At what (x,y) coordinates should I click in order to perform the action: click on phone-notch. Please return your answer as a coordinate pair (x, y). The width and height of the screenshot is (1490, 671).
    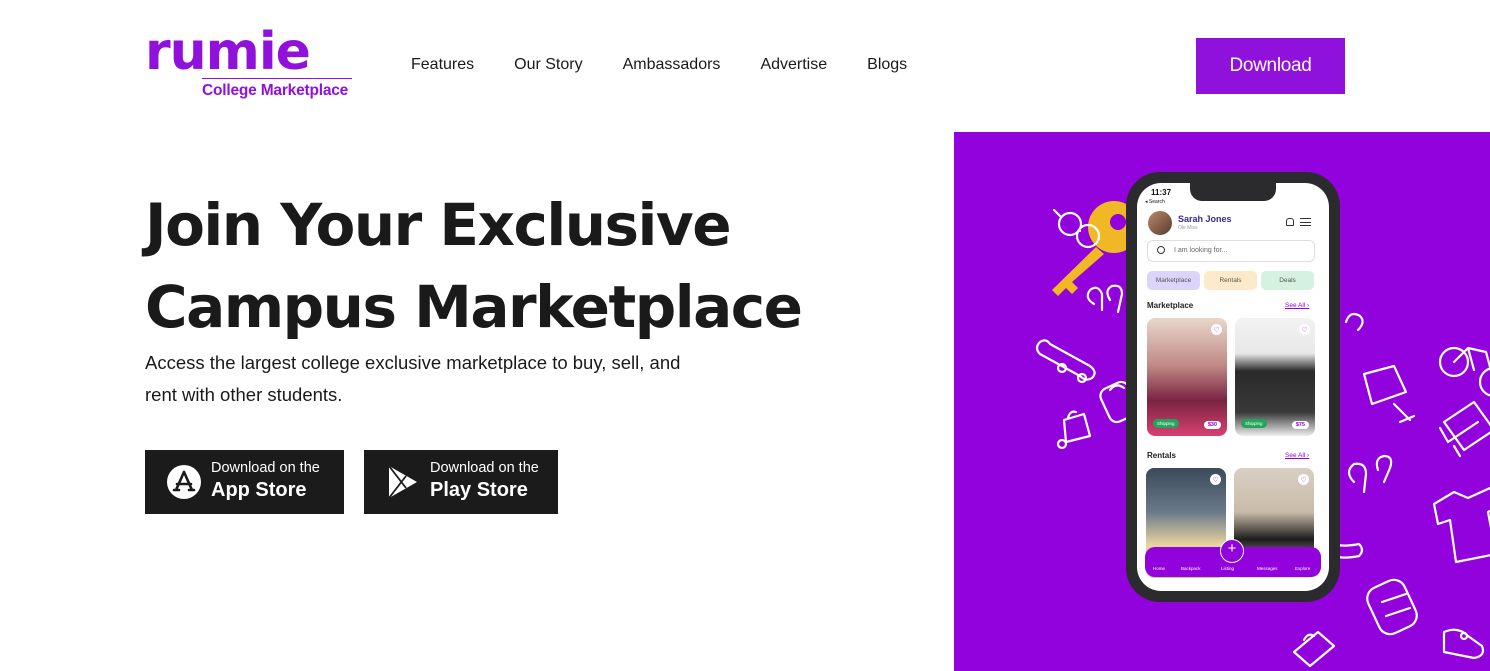
    Looking at the image, I should click on (1233, 192).